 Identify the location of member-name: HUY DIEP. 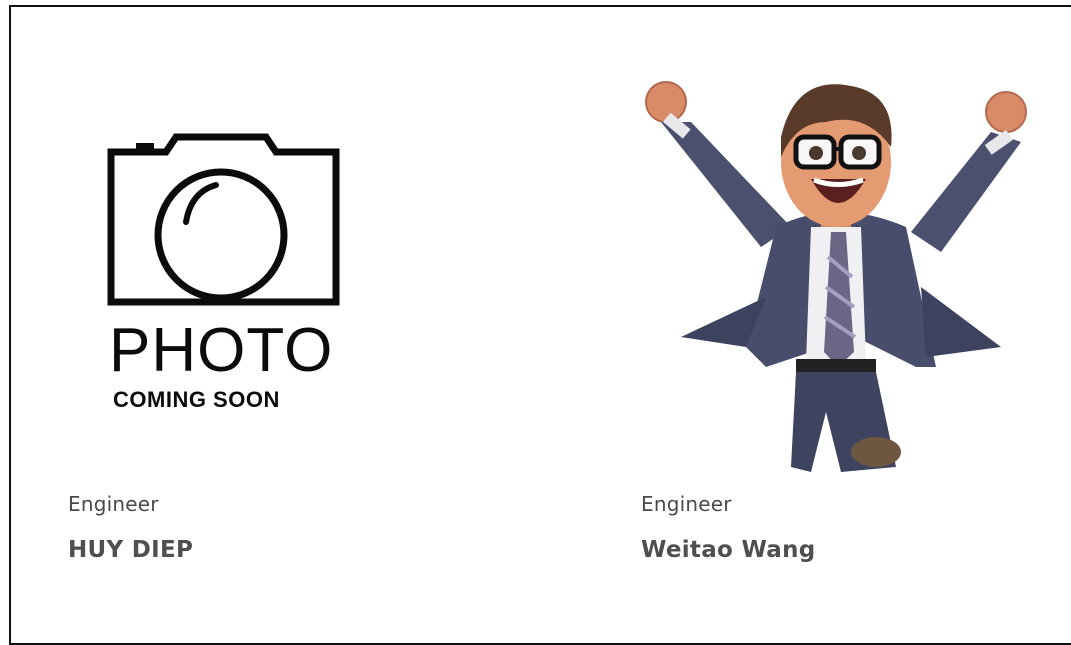
(131, 550).